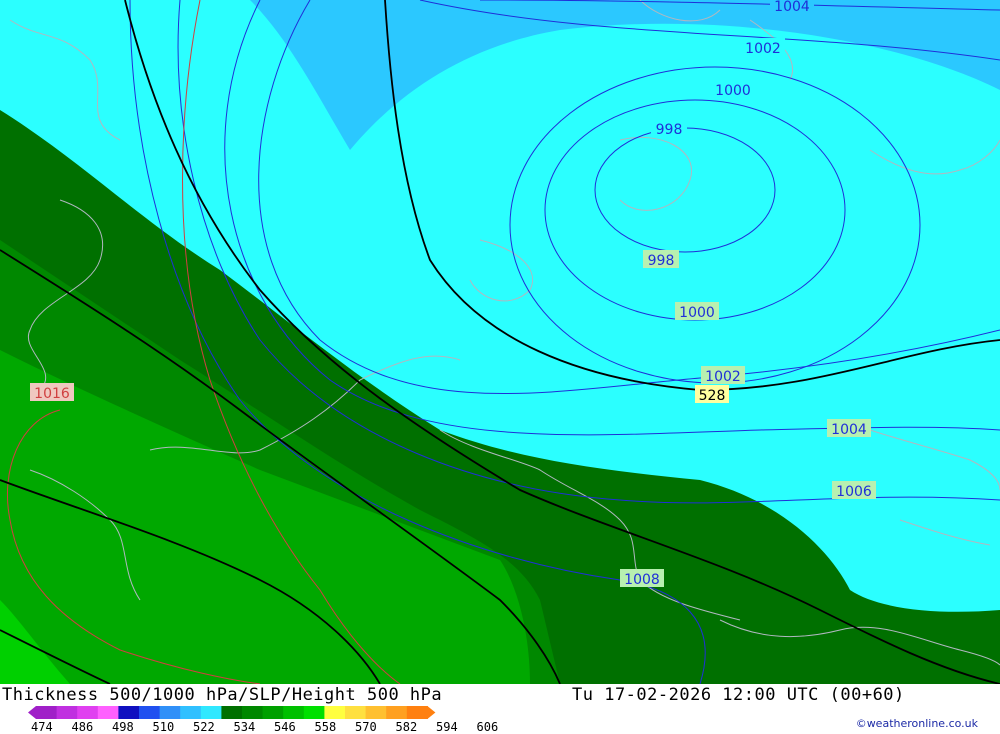 The image size is (1000, 734). What do you see at coordinates (366, 727) in the screenshot?
I see `legend-tick-label: 570` at bounding box center [366, 727].